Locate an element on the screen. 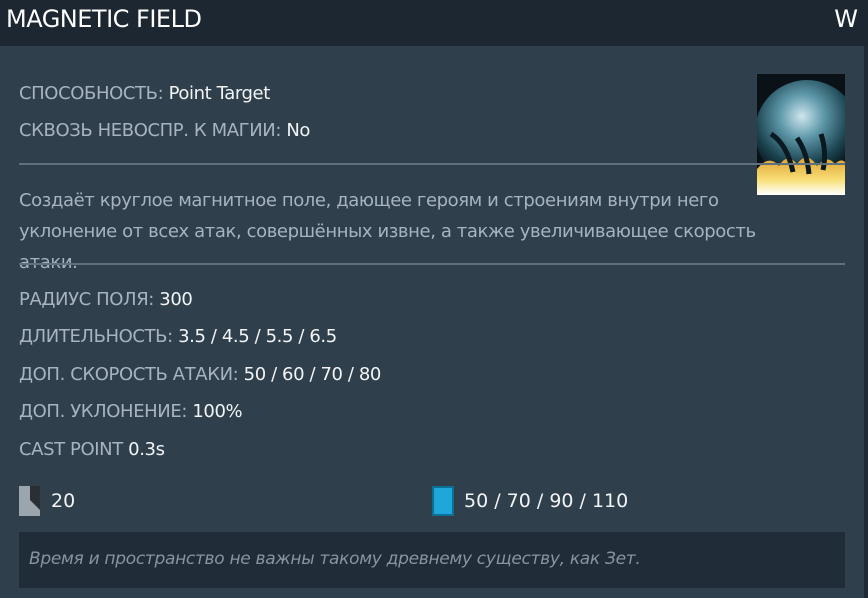 The width and height of the screenshot is (868, 598). ability-name: MAGNETIC FIELD is located at coordinates (104, 19).